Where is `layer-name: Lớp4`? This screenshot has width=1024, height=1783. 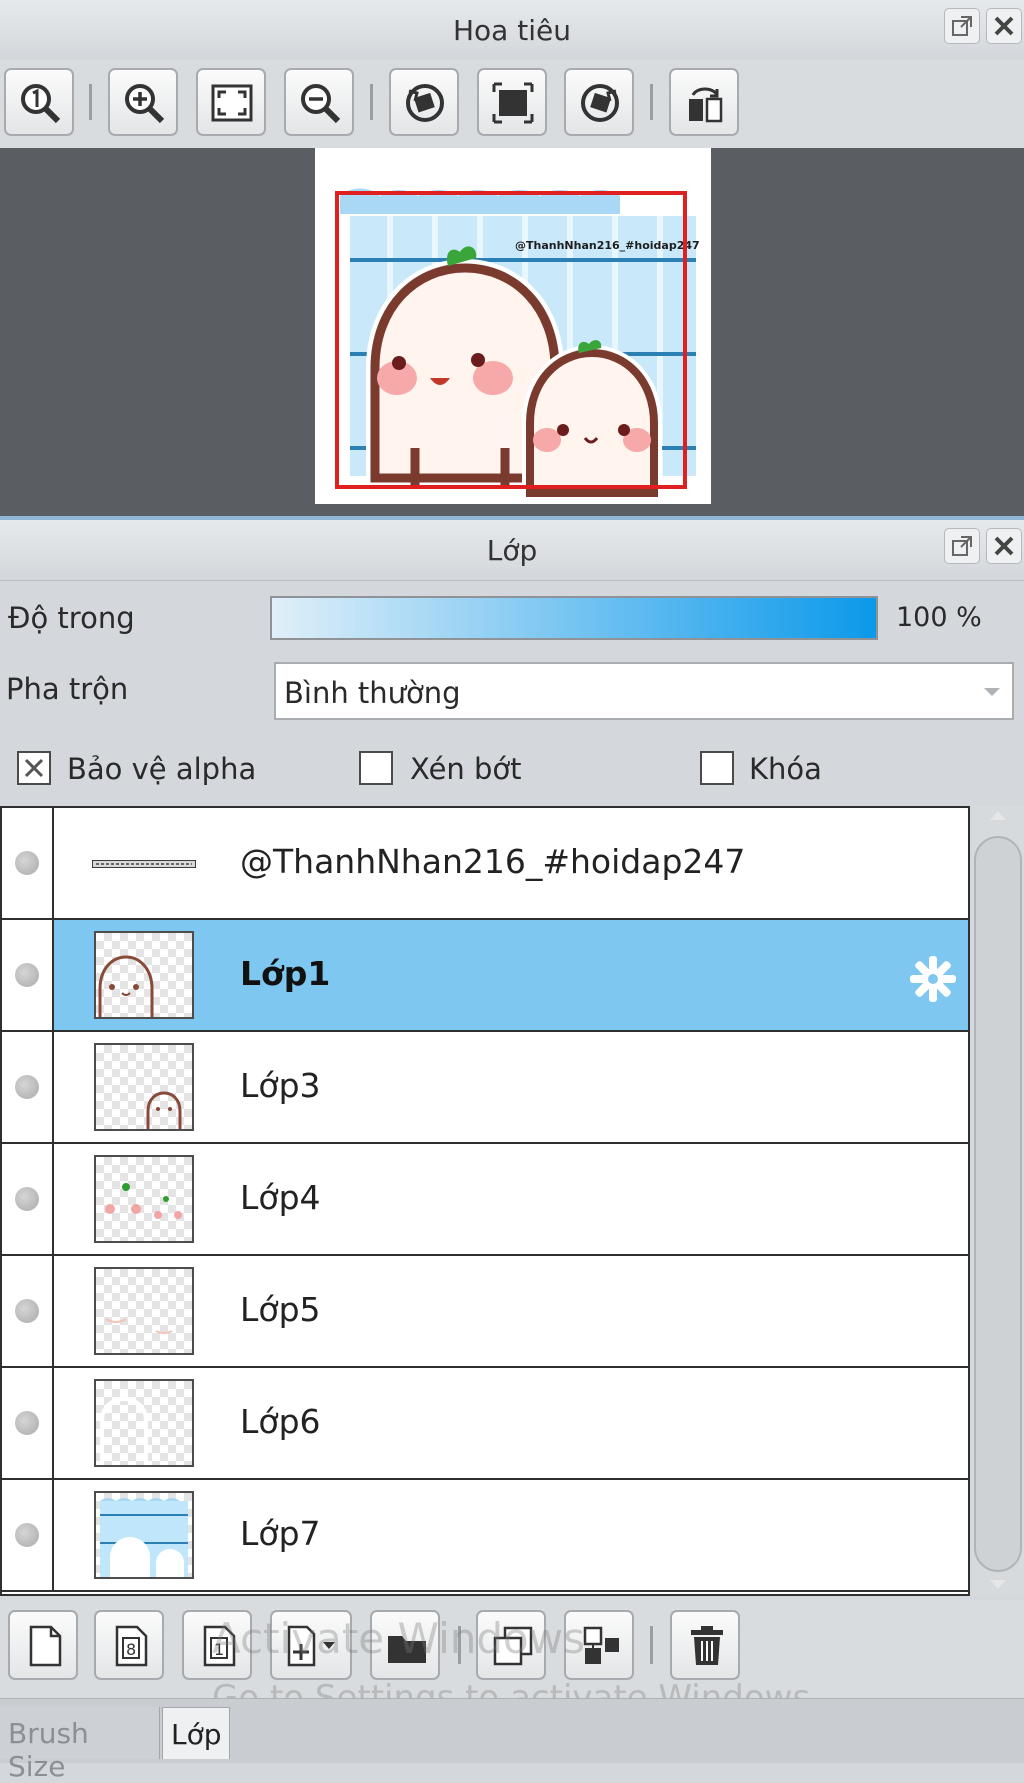
layer-name: Lớp4 is located at coordinates (280, 1197).